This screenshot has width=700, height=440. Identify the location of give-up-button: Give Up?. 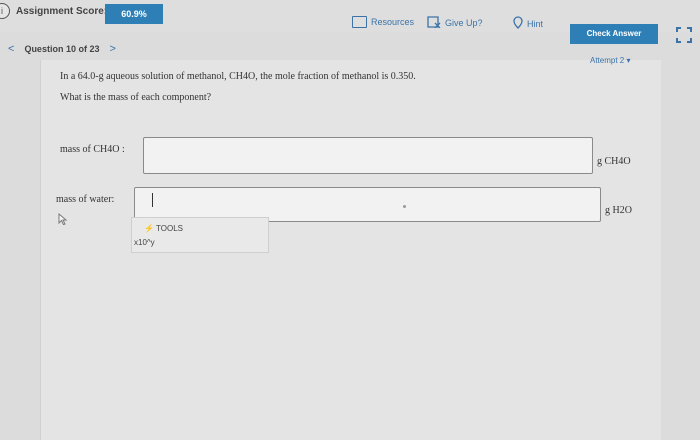
(455, 23).